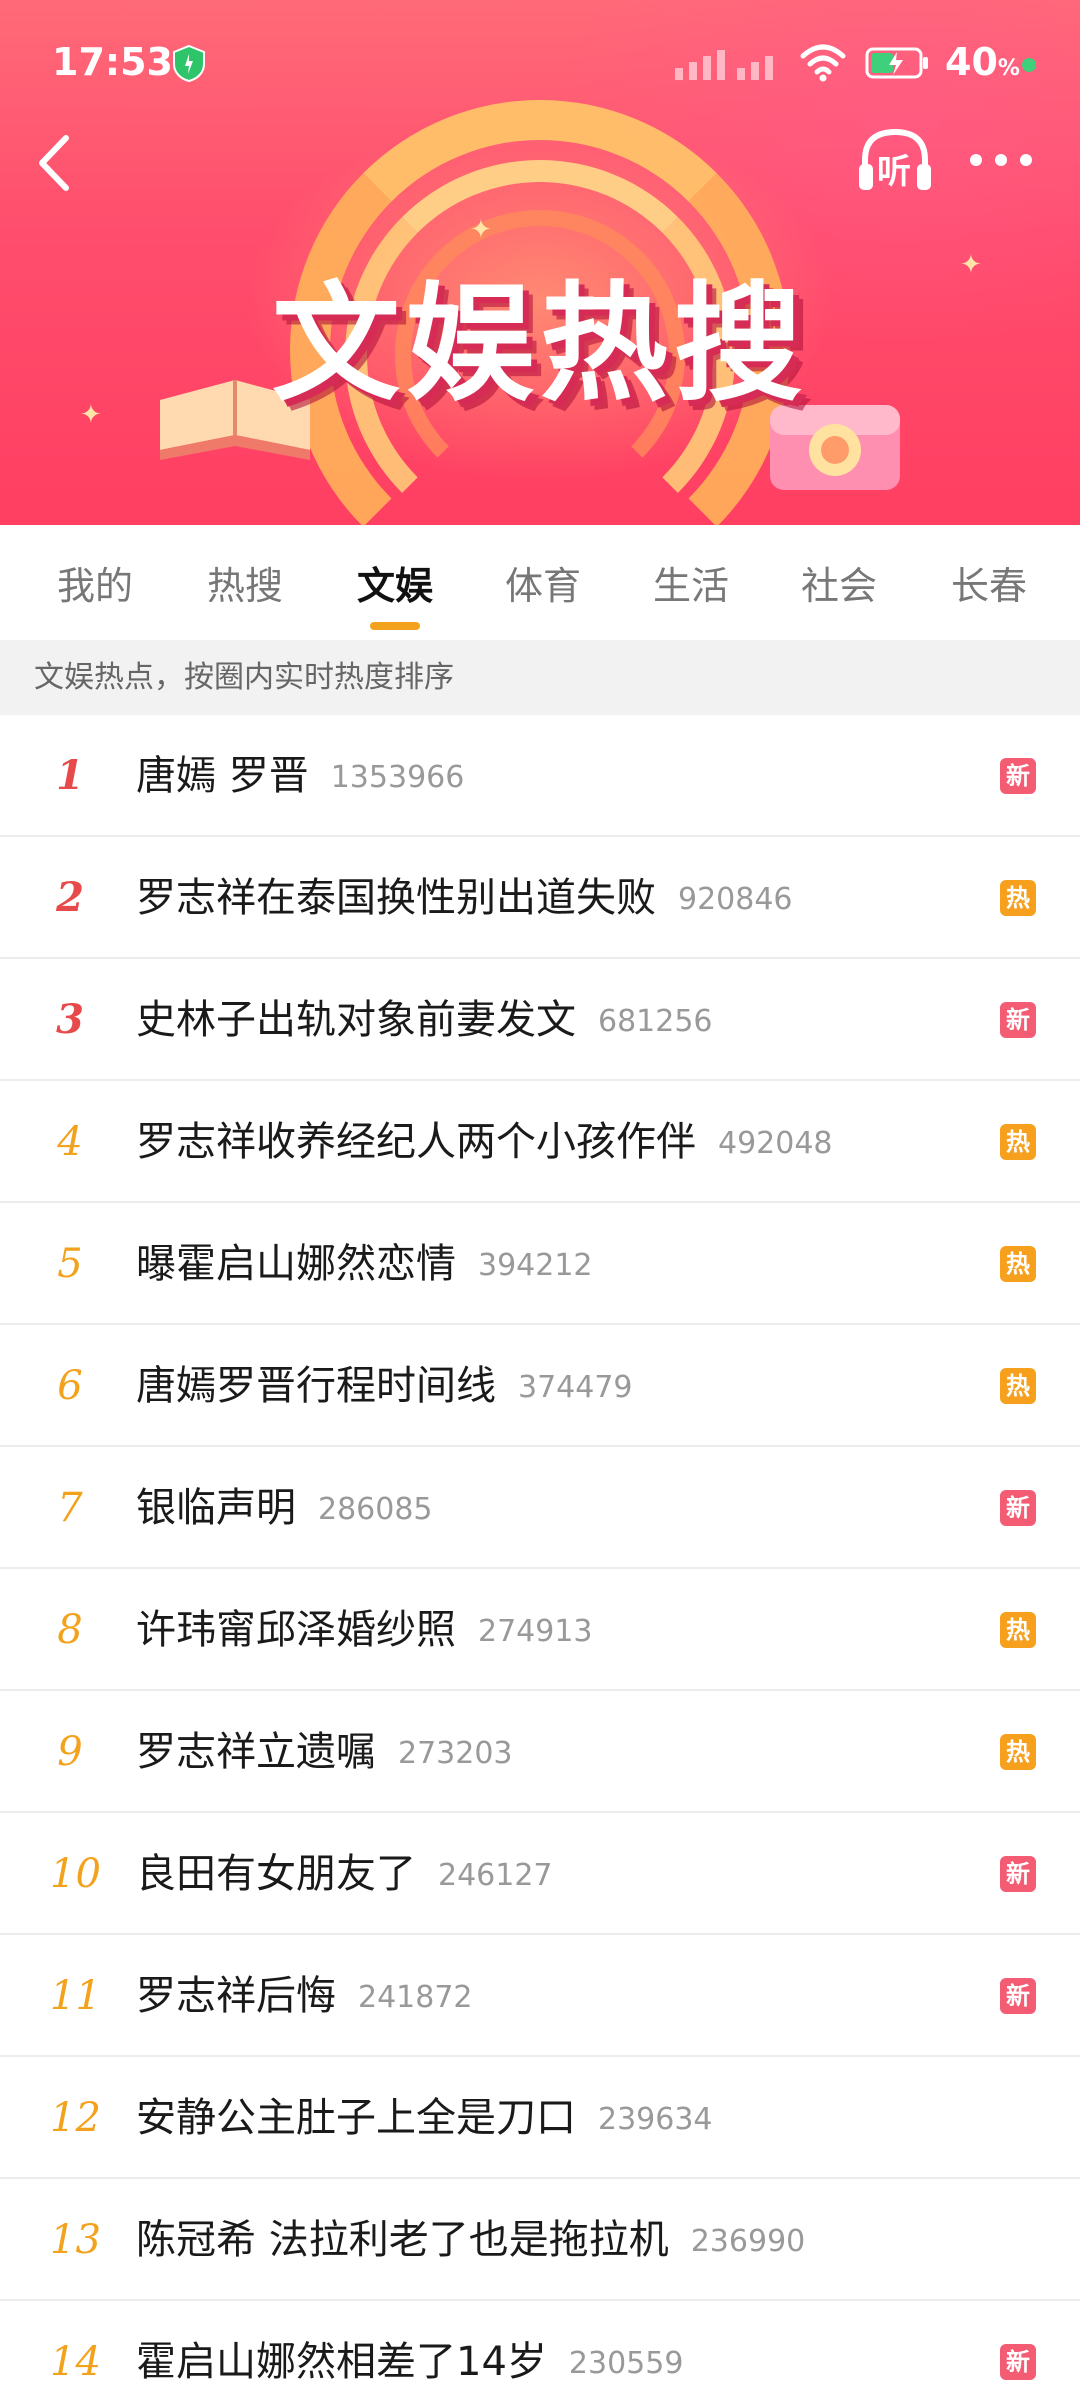 The image size is (1080, 2400). What do you see at coordinates (70, 1508) in the screenshot?
I see `rank-number: 7` at bounding box center [70, 1508].